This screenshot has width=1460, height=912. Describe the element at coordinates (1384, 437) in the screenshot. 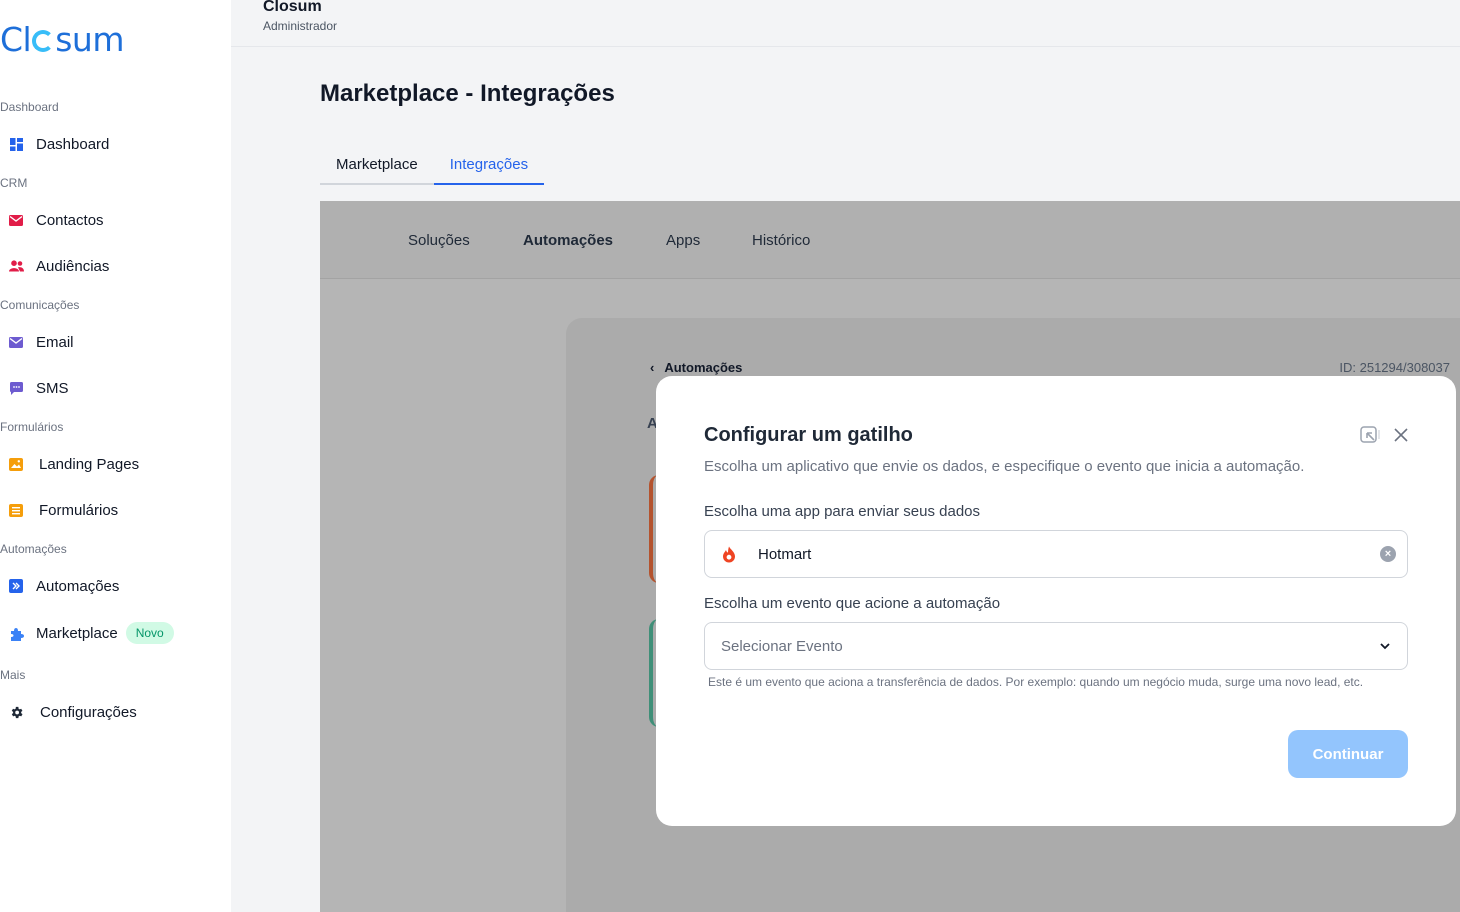

I see `modal-actions` at that location.